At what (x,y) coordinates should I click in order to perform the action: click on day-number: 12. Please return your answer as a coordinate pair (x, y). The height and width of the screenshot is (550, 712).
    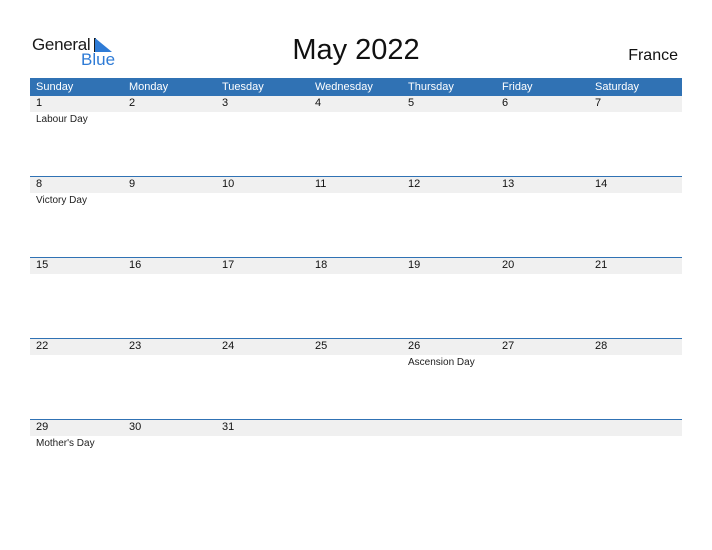
    Looking at the image, I should click on (414, 184).